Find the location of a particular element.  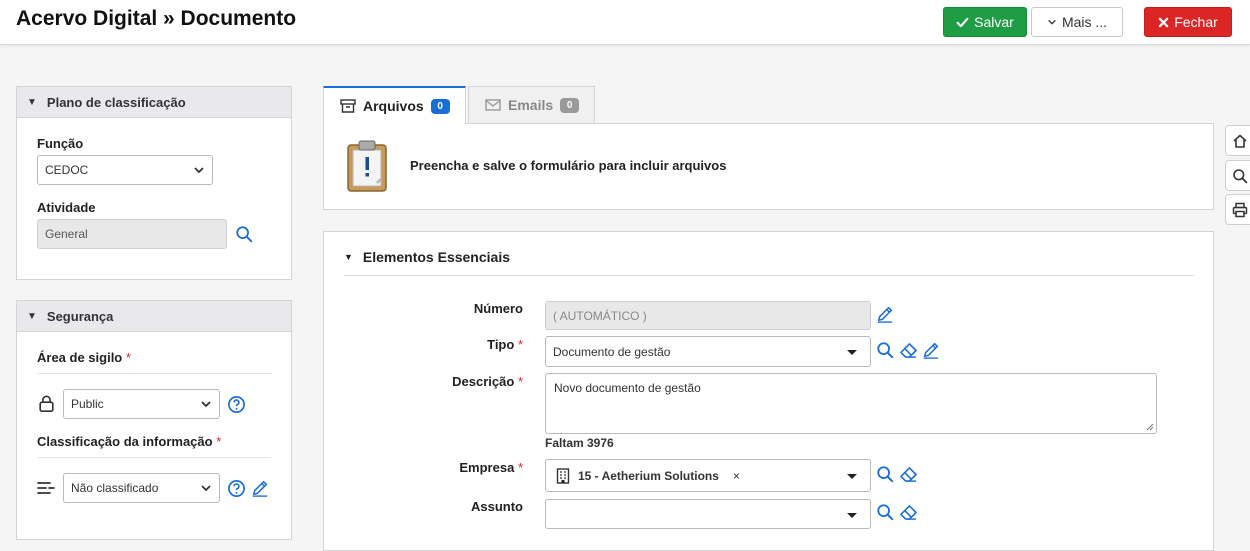

edit-pencil-icon is located at coordinates (260, 488).